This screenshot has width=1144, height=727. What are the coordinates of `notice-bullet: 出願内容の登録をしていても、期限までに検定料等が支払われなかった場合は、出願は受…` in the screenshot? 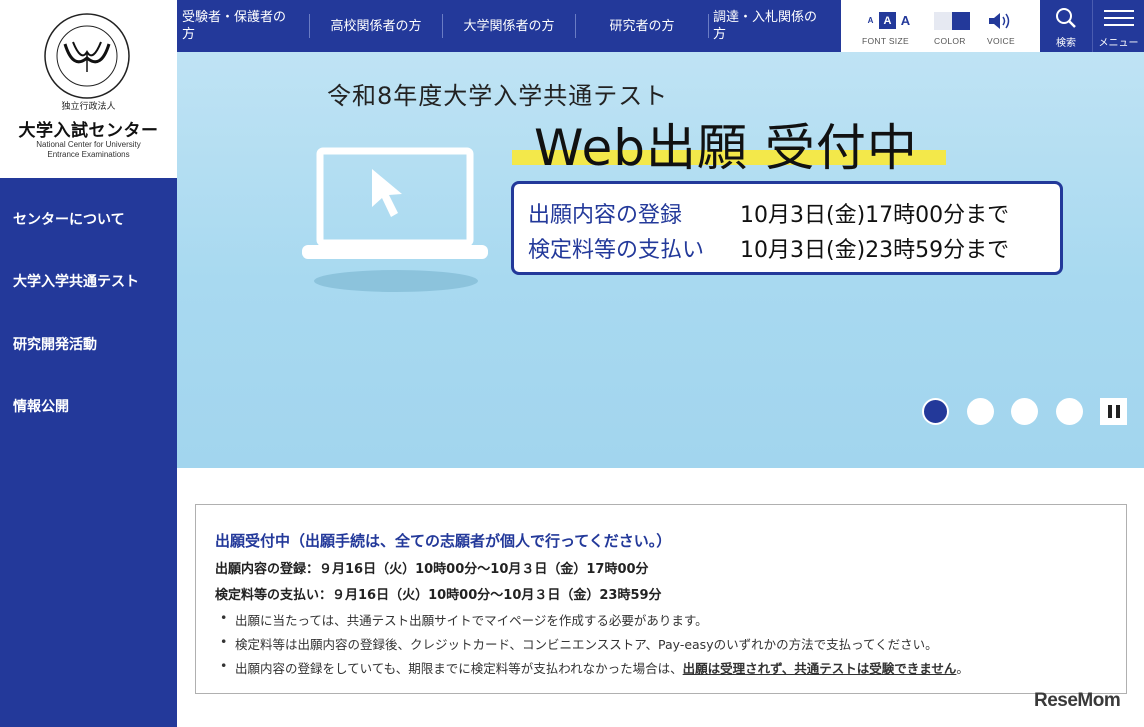 It's located at (594, 667).